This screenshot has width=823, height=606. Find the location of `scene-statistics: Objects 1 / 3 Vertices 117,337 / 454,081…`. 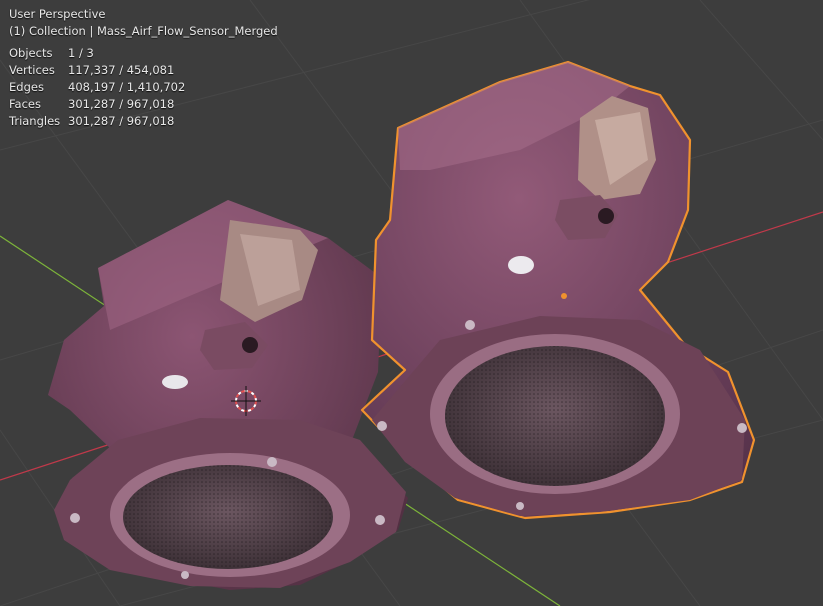

scene-statistics: Objects 1 / 3 Vertices 117,337 / 454,081… is located at coordinates (97, 87).